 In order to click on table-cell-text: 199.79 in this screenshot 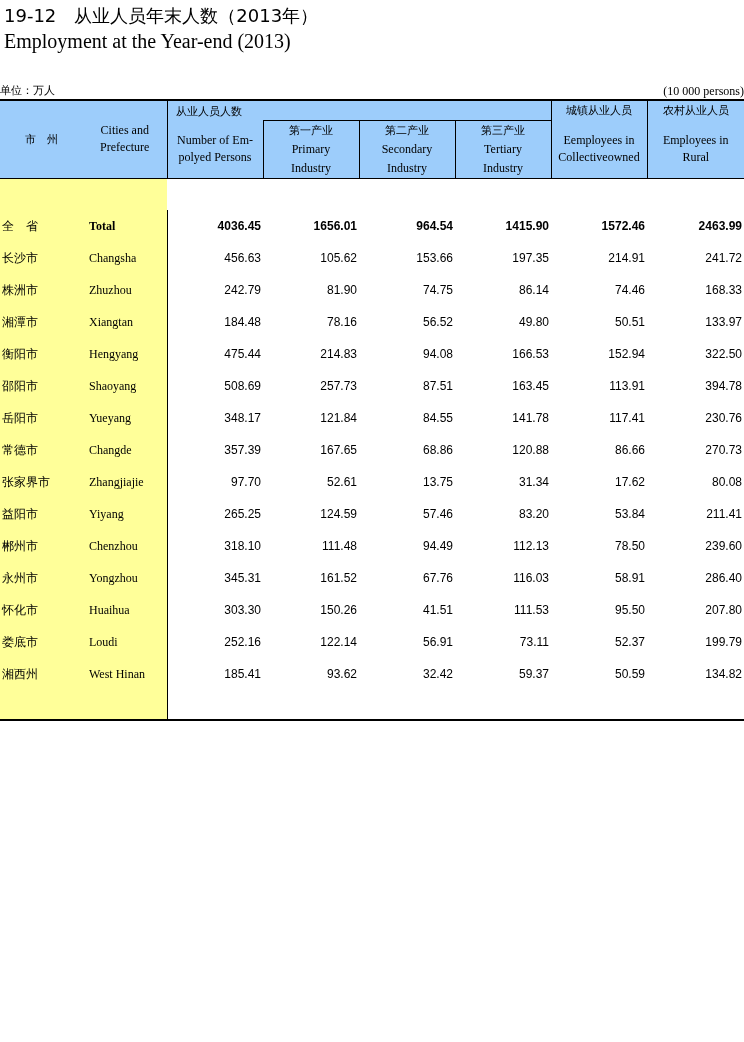, I will do `click(723, 642)`.